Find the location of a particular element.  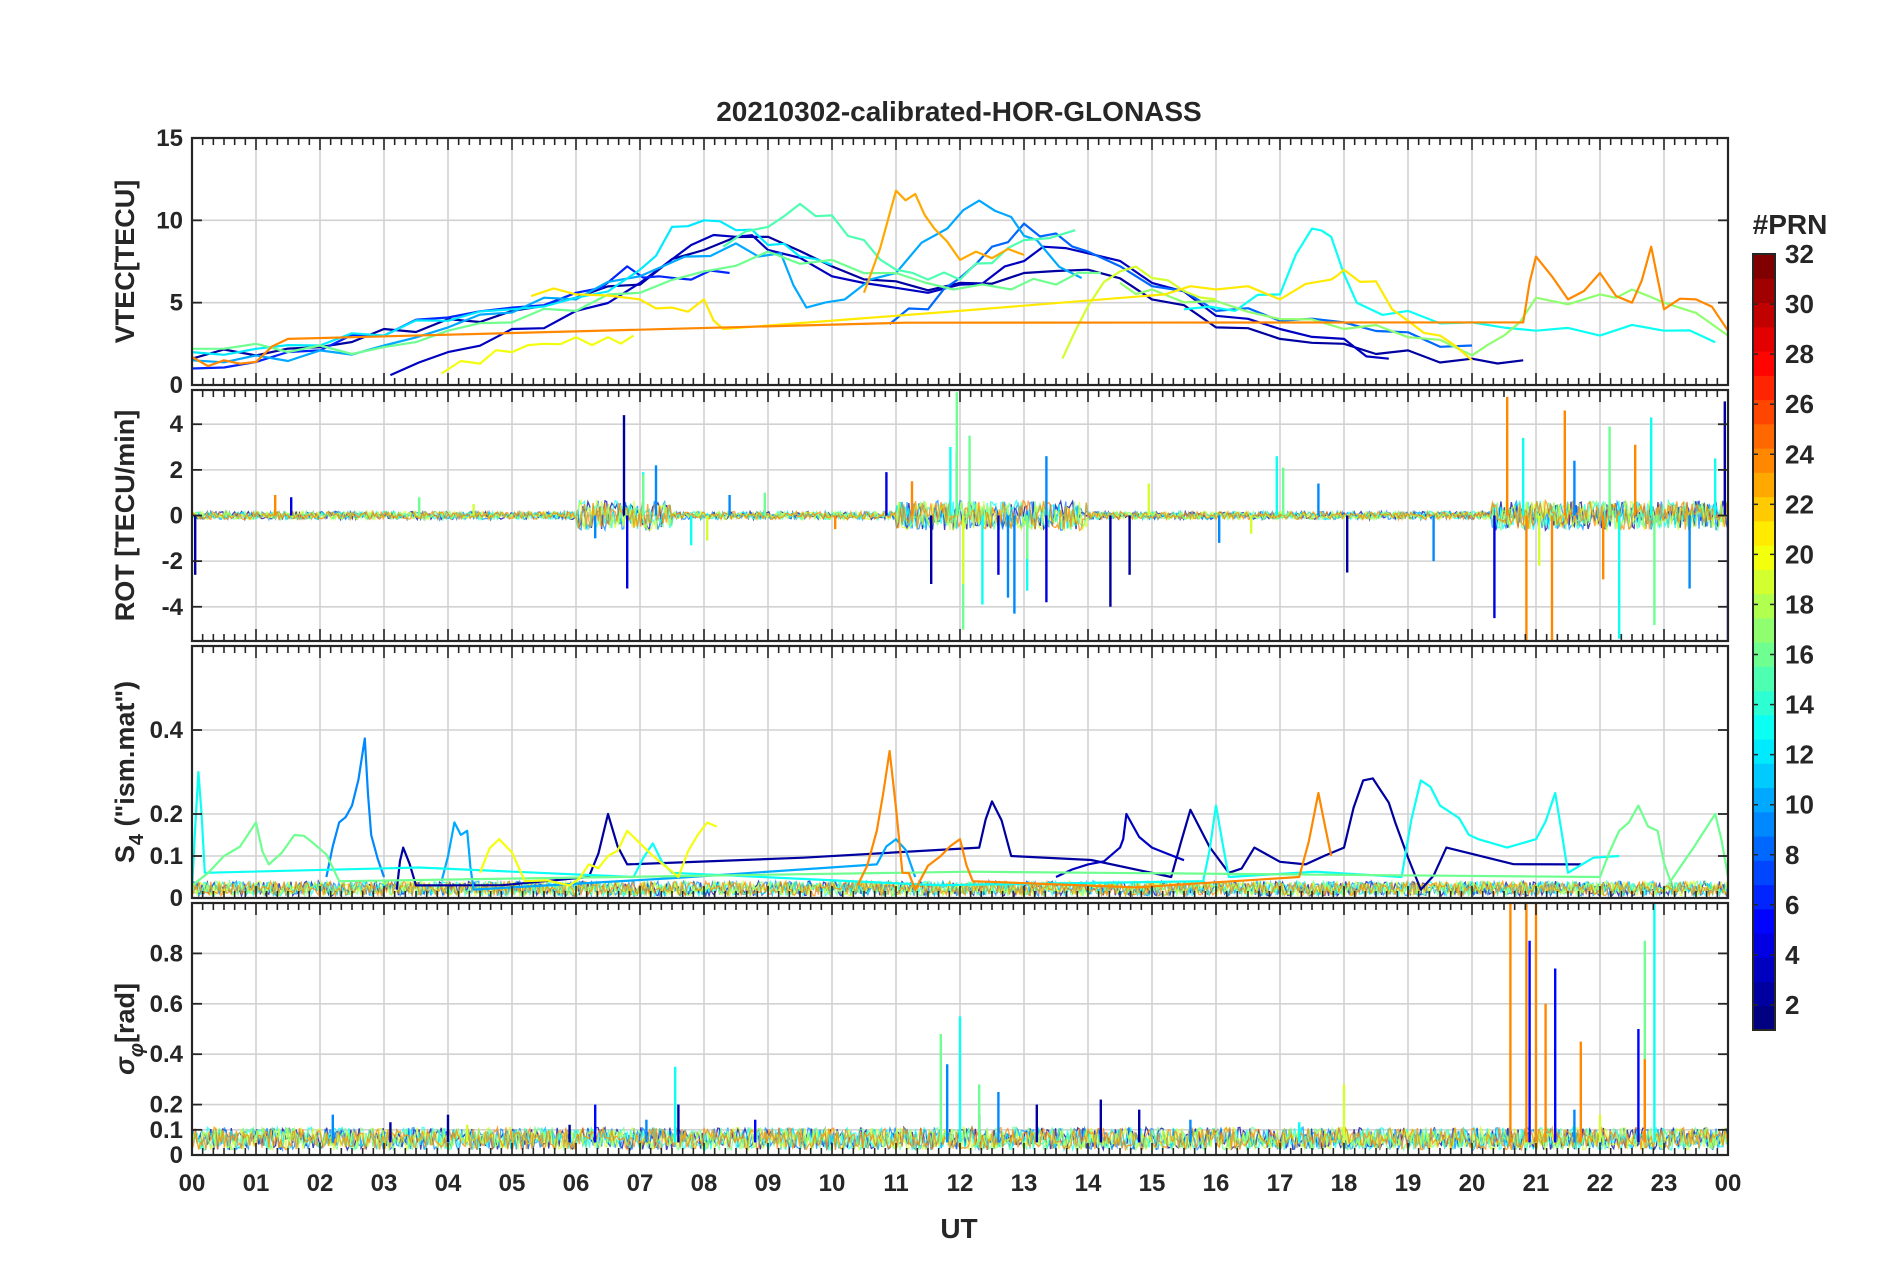

x-tick-label: 14 is located at coordinates (1088, 1183).